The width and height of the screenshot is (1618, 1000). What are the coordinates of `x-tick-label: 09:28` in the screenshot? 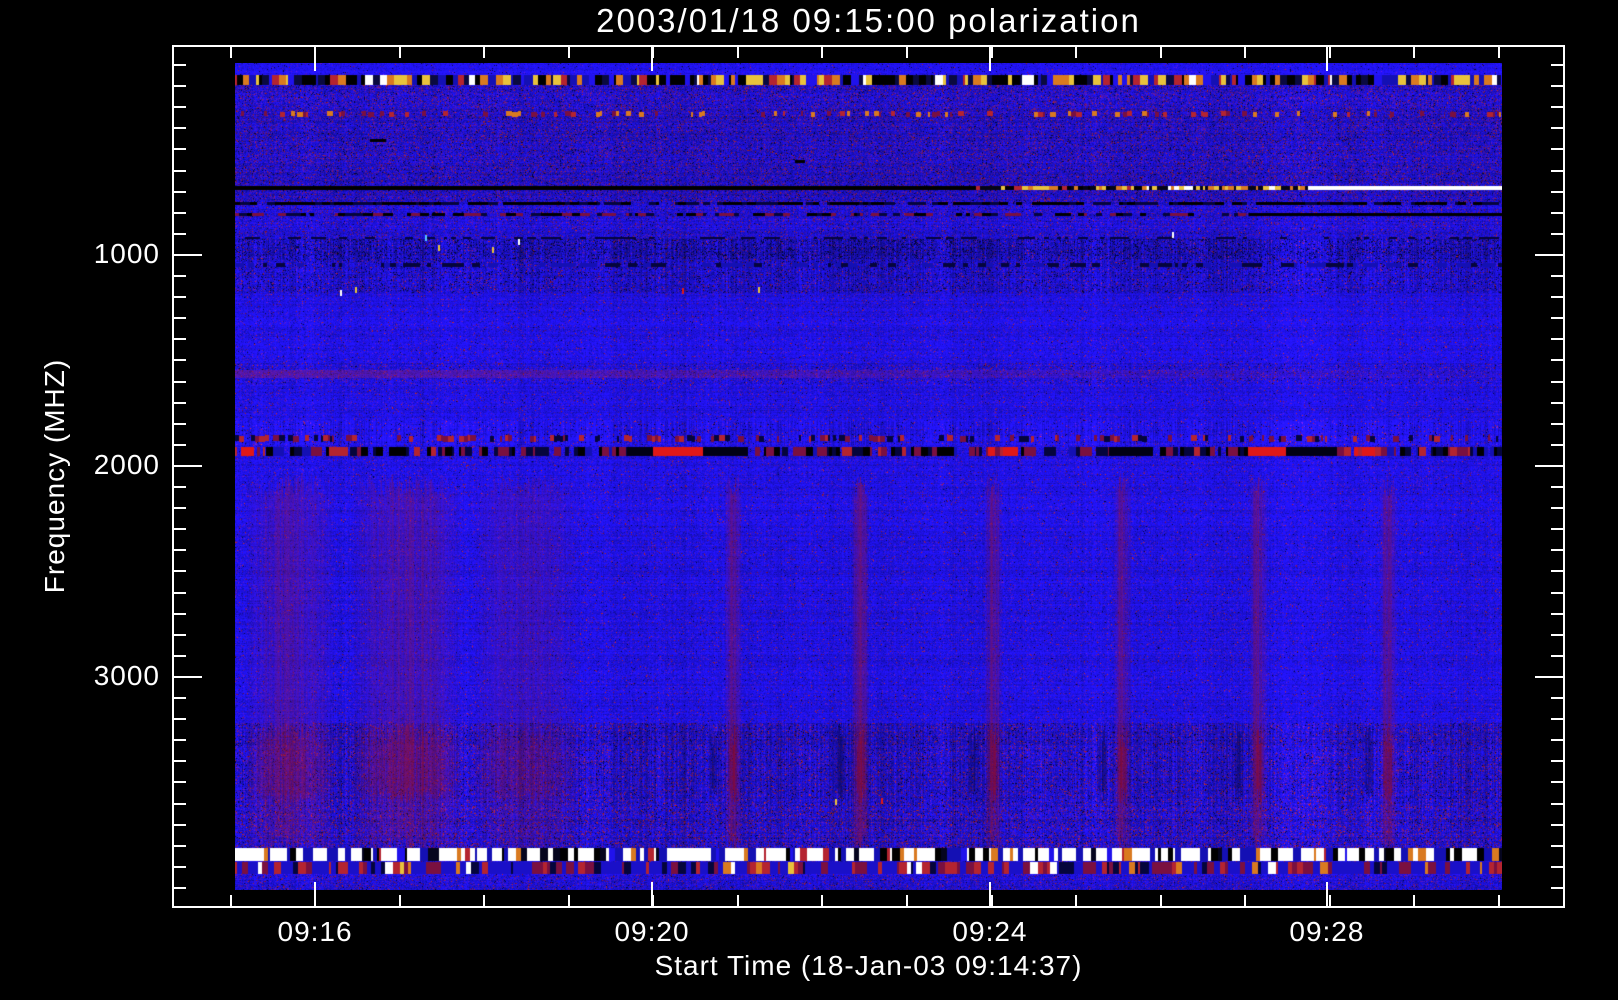 It's located at (1327, 931).